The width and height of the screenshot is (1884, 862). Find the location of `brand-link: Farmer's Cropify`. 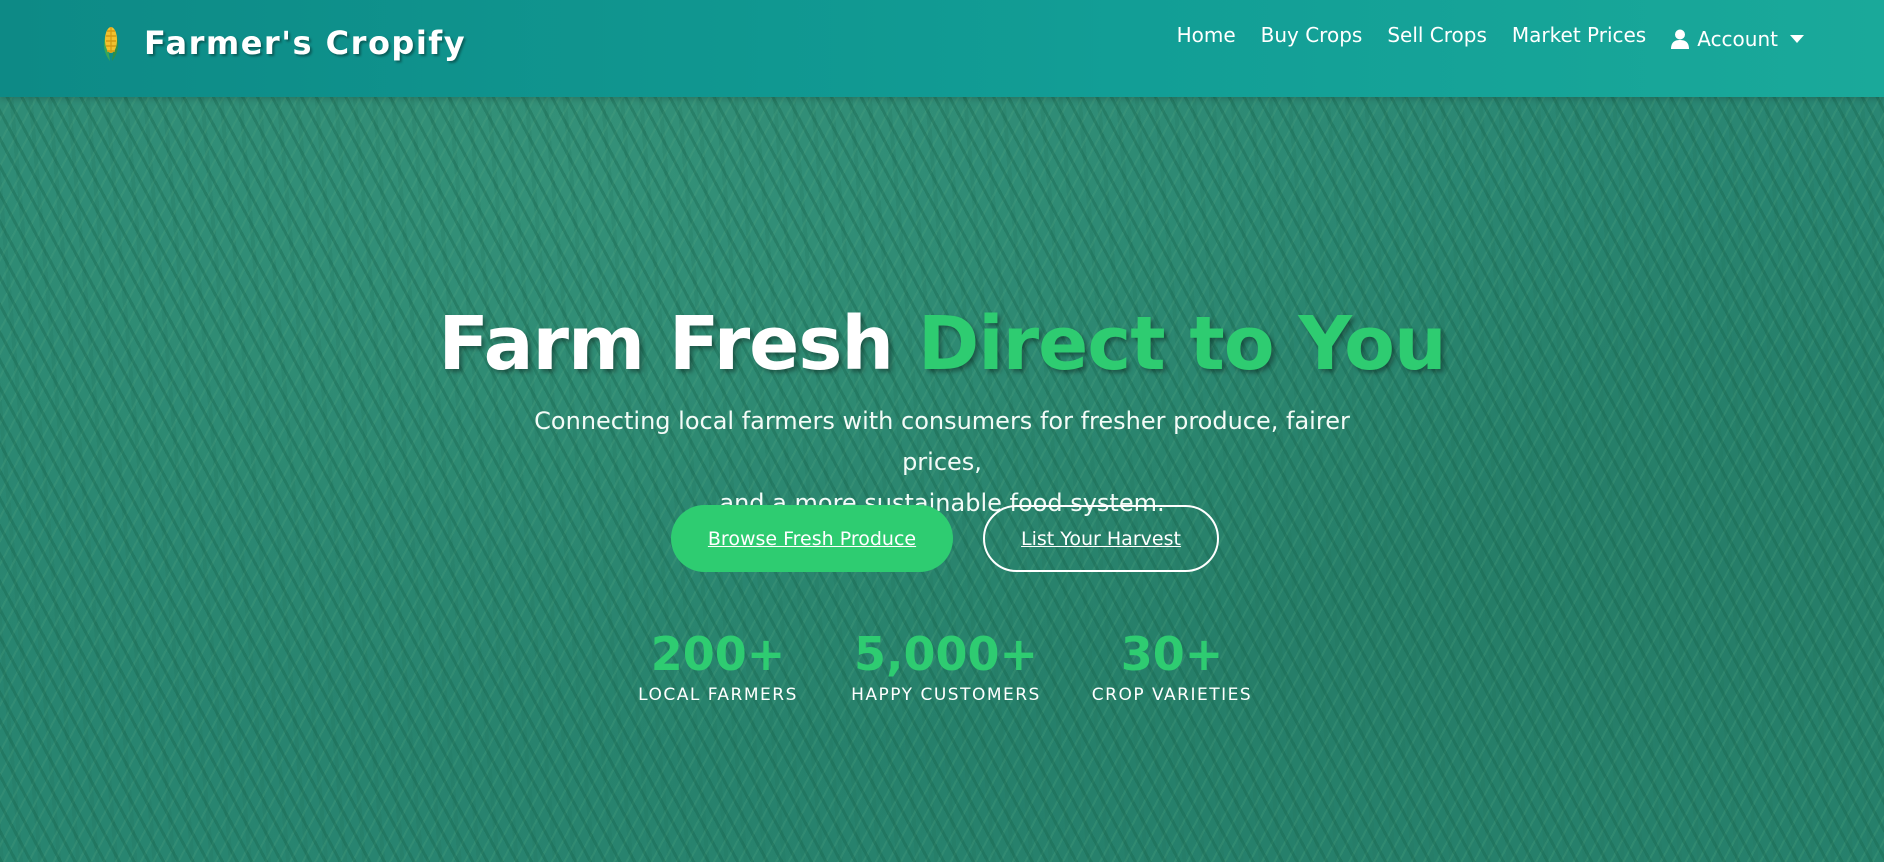

brand-link: Farmer's Cropify is located at coordinates (281, 43).